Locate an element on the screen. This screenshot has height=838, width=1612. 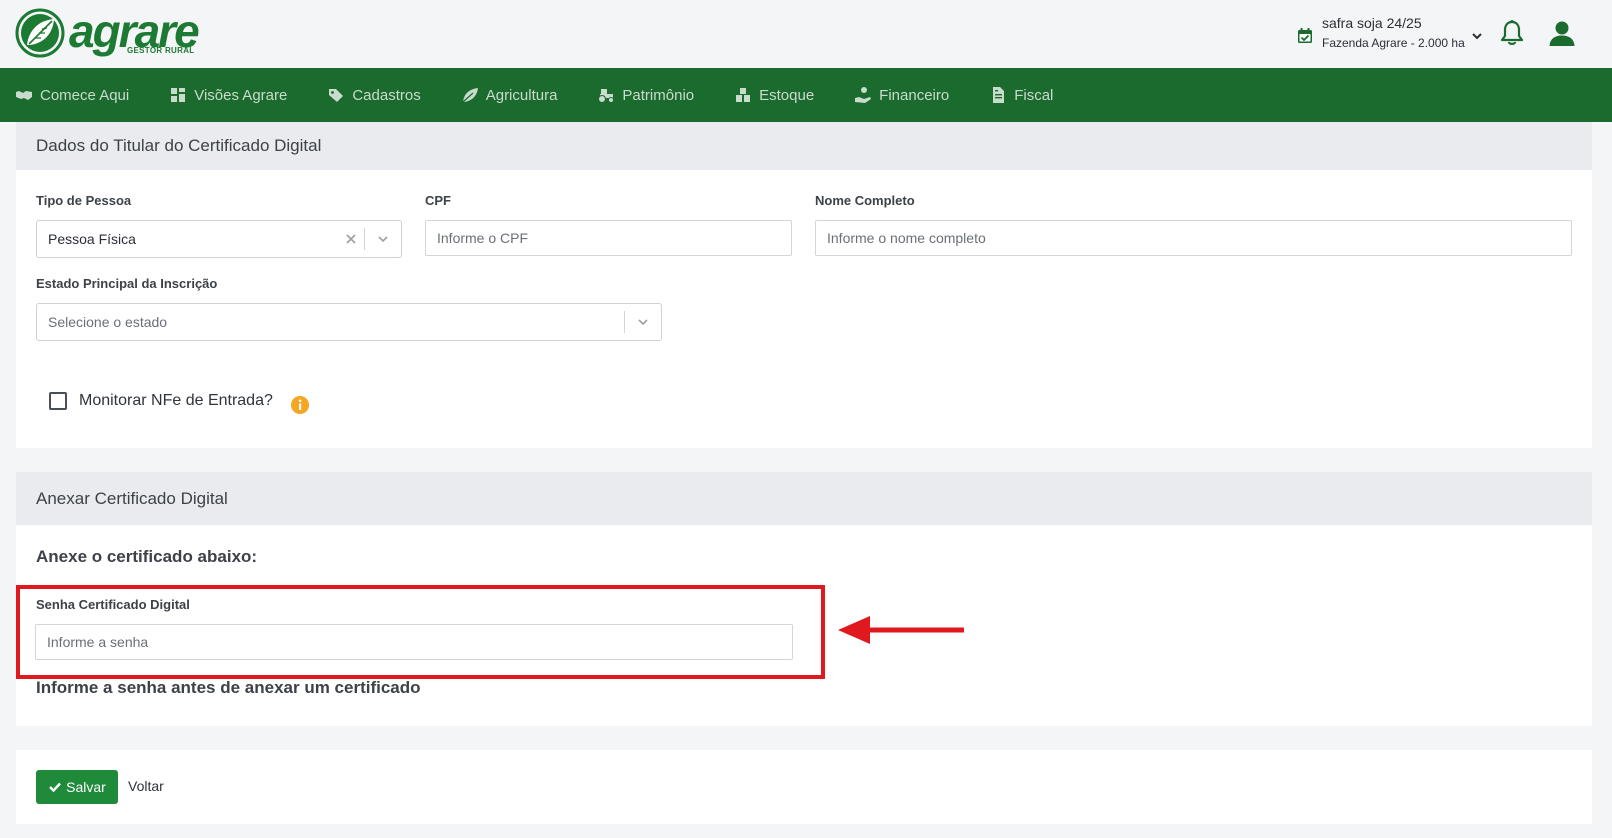
handshake-icon is located at coordinates (24, 95).